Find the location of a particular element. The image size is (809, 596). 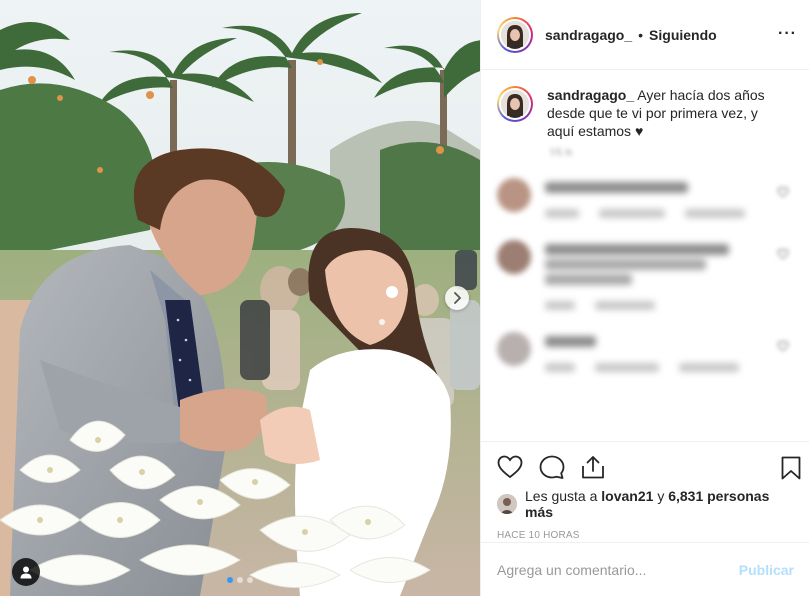

liker-avatar is located at coordinates (507, 504).